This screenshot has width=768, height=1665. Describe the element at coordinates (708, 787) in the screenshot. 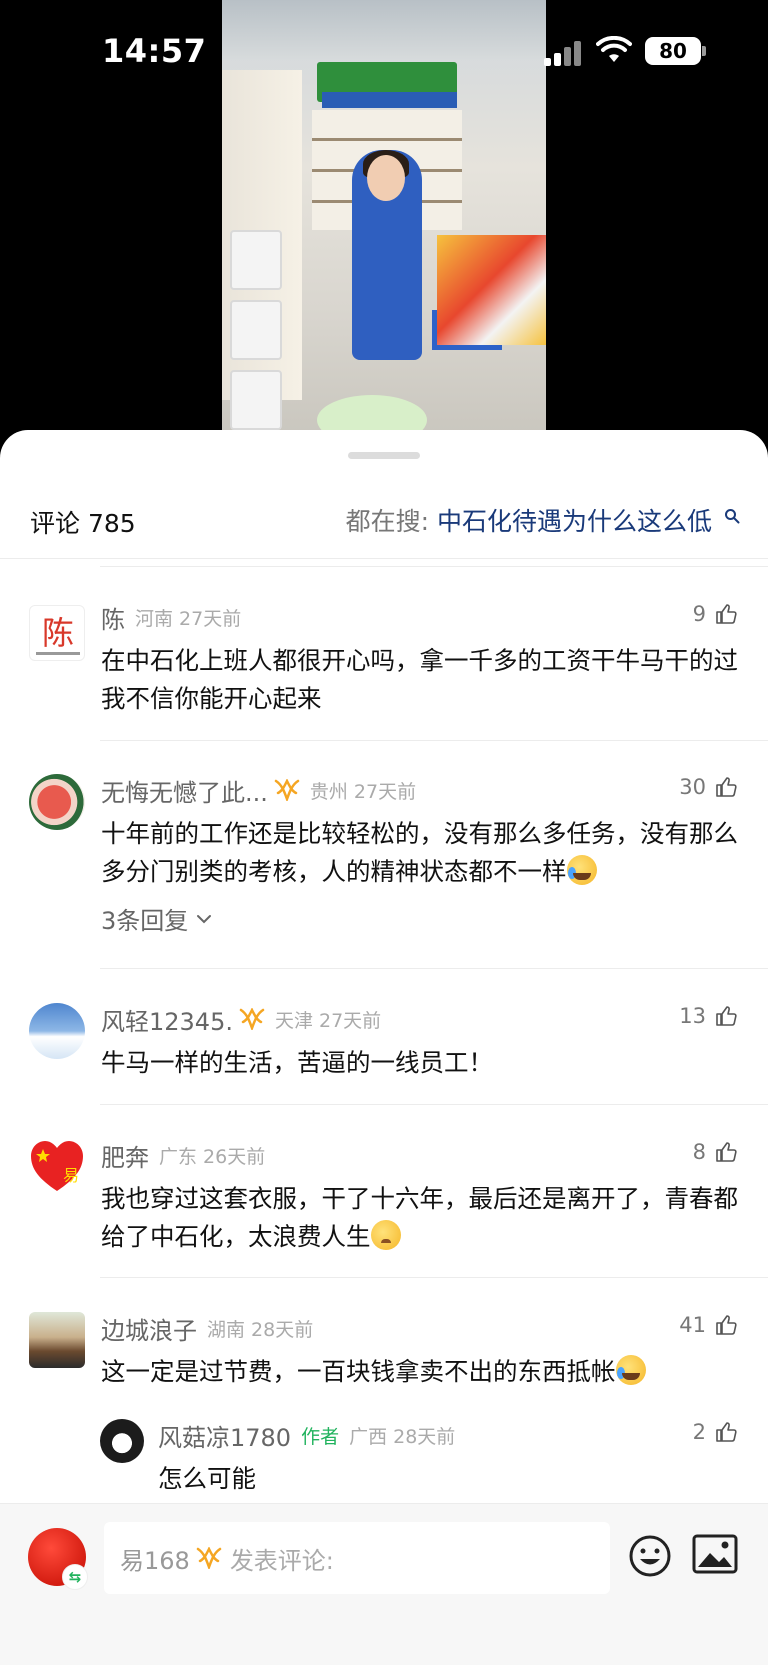

I see `like-button: 30` at that location.